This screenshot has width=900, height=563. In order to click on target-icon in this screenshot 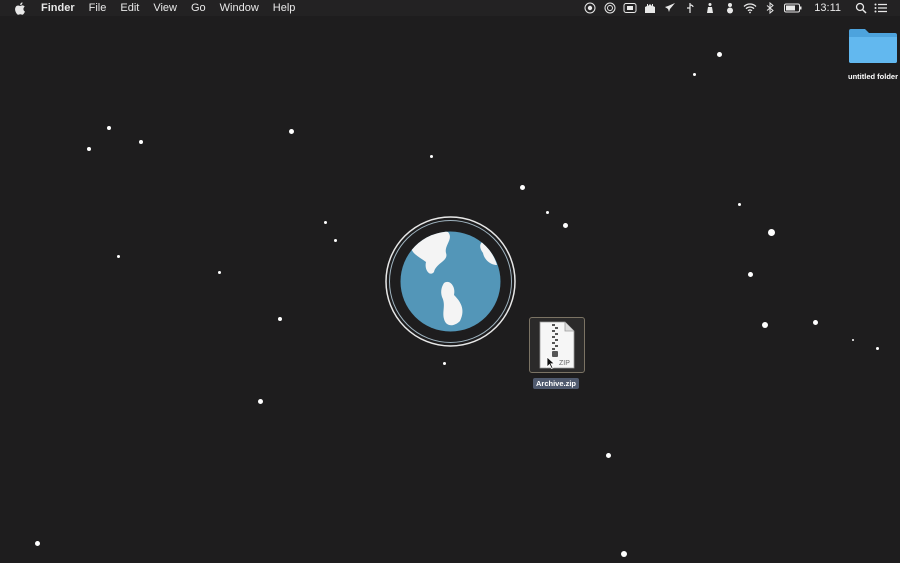, I will do `click(610, 8)`.